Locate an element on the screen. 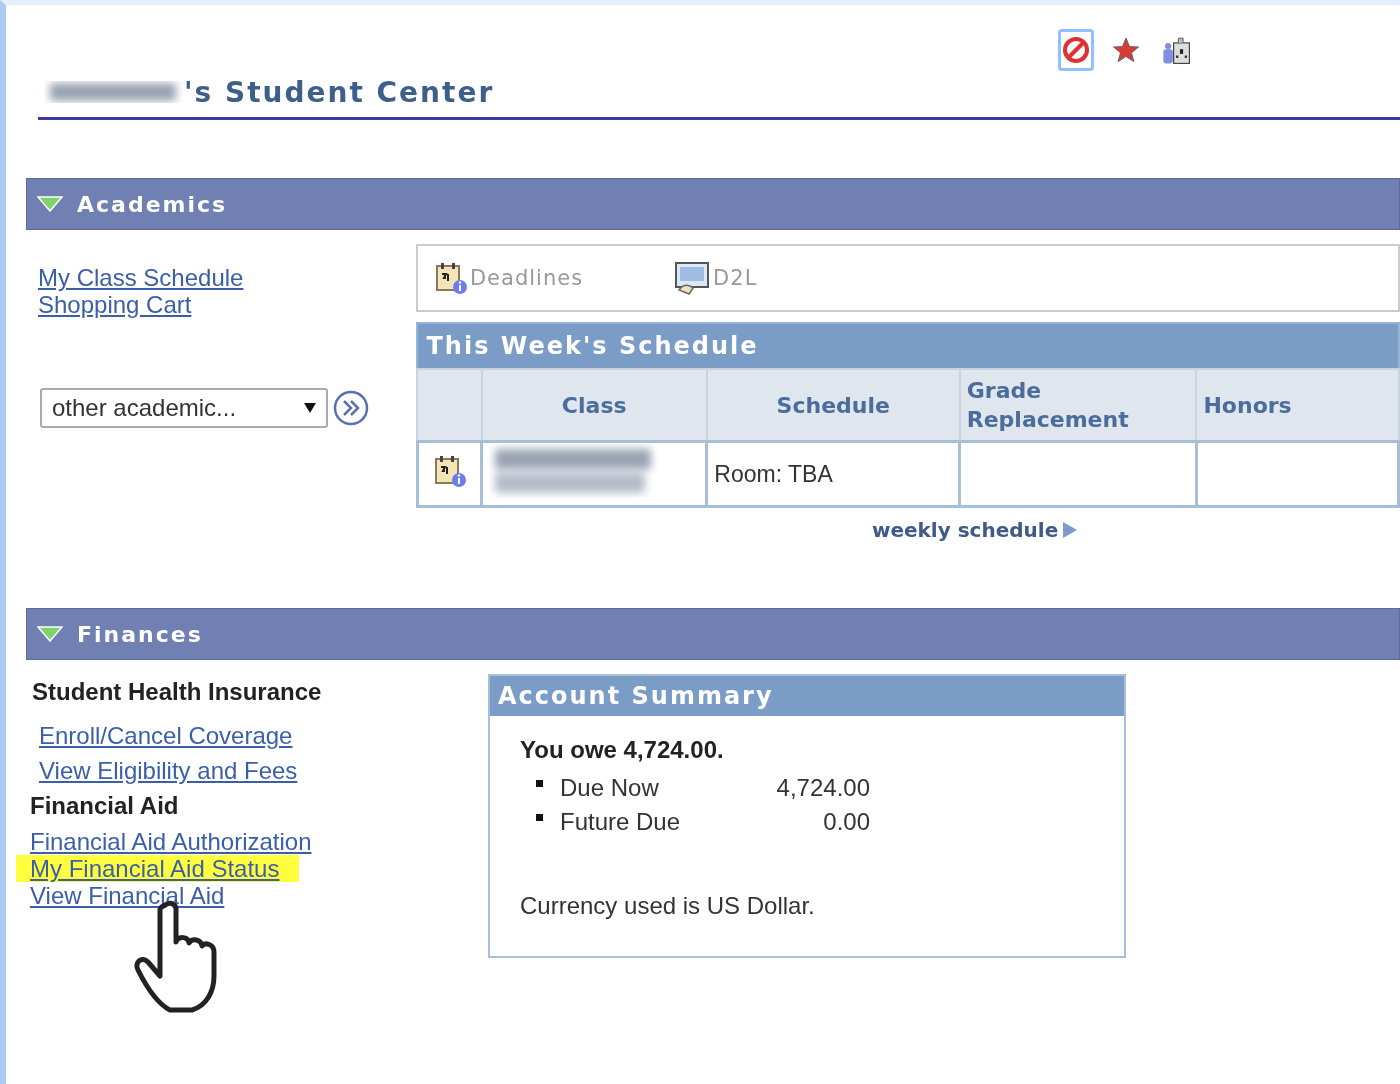 The width and height of the screenshot is (1400, 1084). item-amount: 4,724.00 is located at coordinates (822, 788).